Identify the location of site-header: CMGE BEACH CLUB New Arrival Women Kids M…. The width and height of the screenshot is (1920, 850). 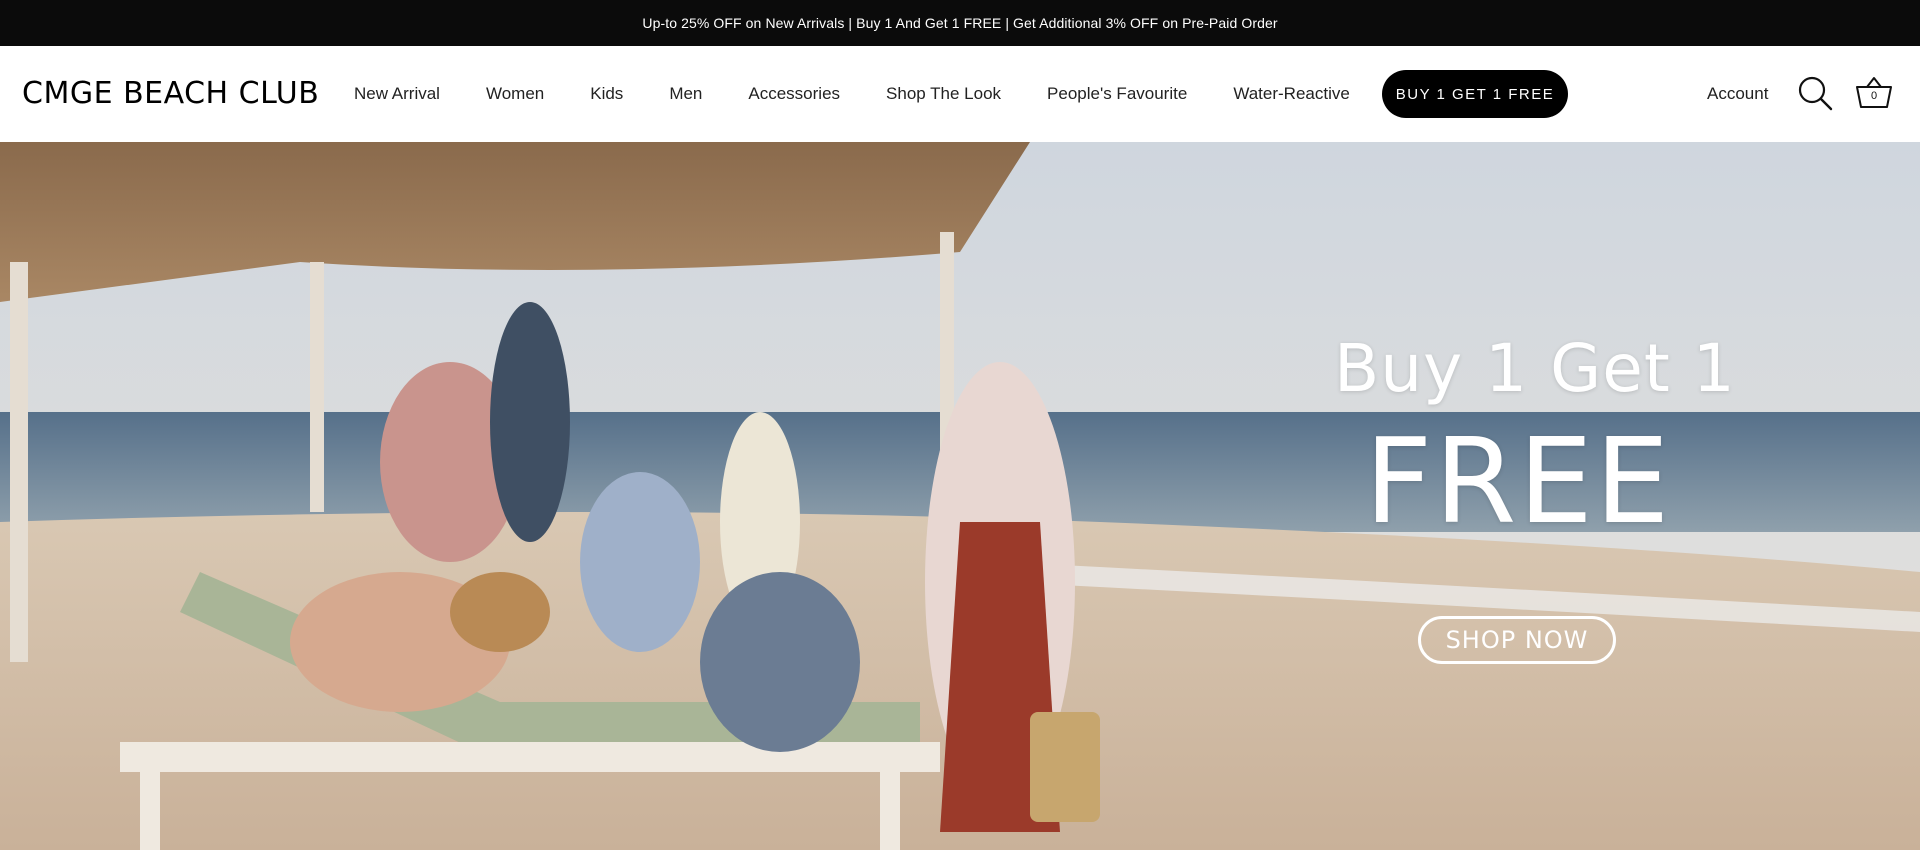
(960, 94).